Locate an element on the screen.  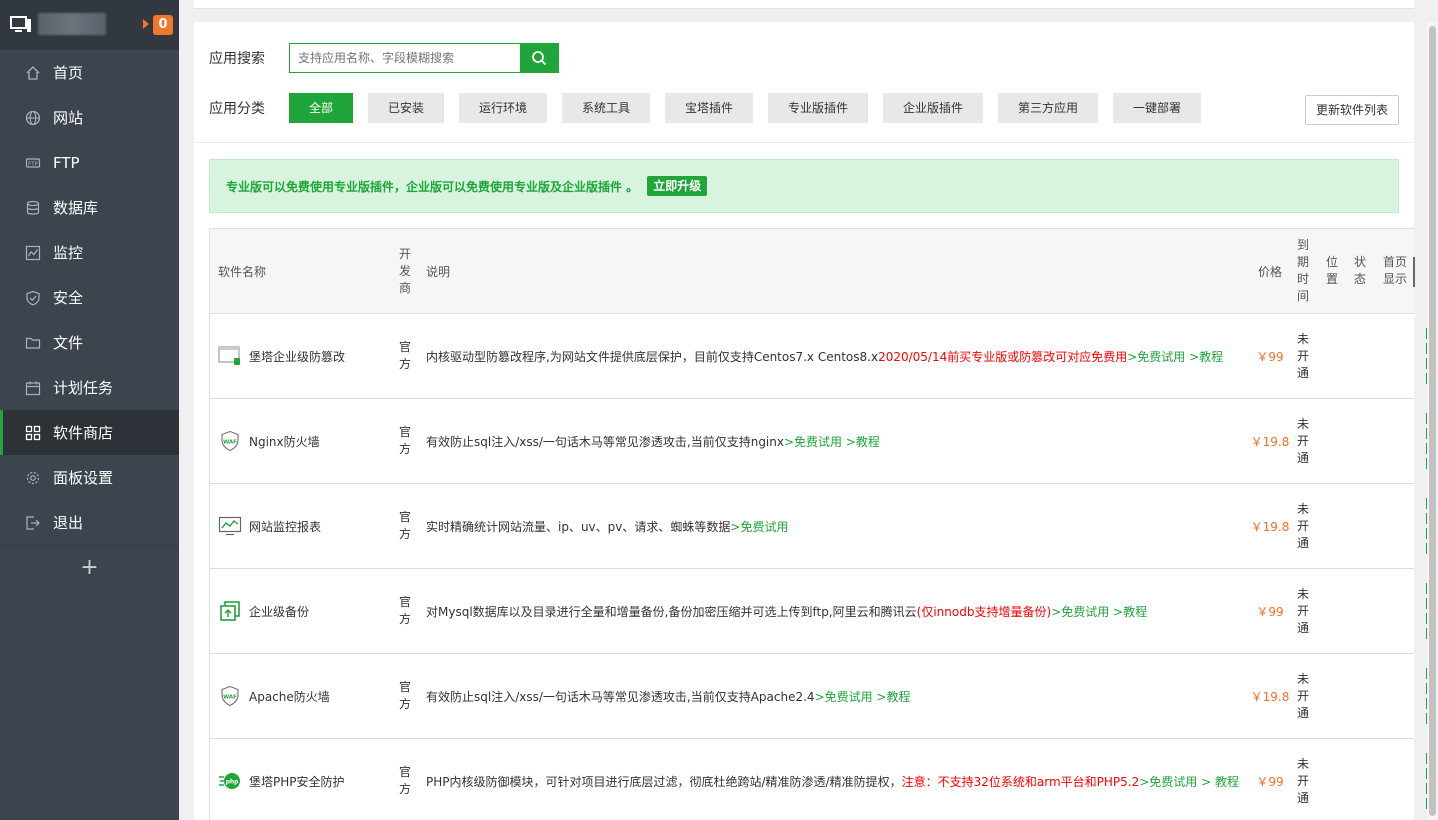
category-bt-plugins: 宝塔插件 is located at coordinates (709, 108).